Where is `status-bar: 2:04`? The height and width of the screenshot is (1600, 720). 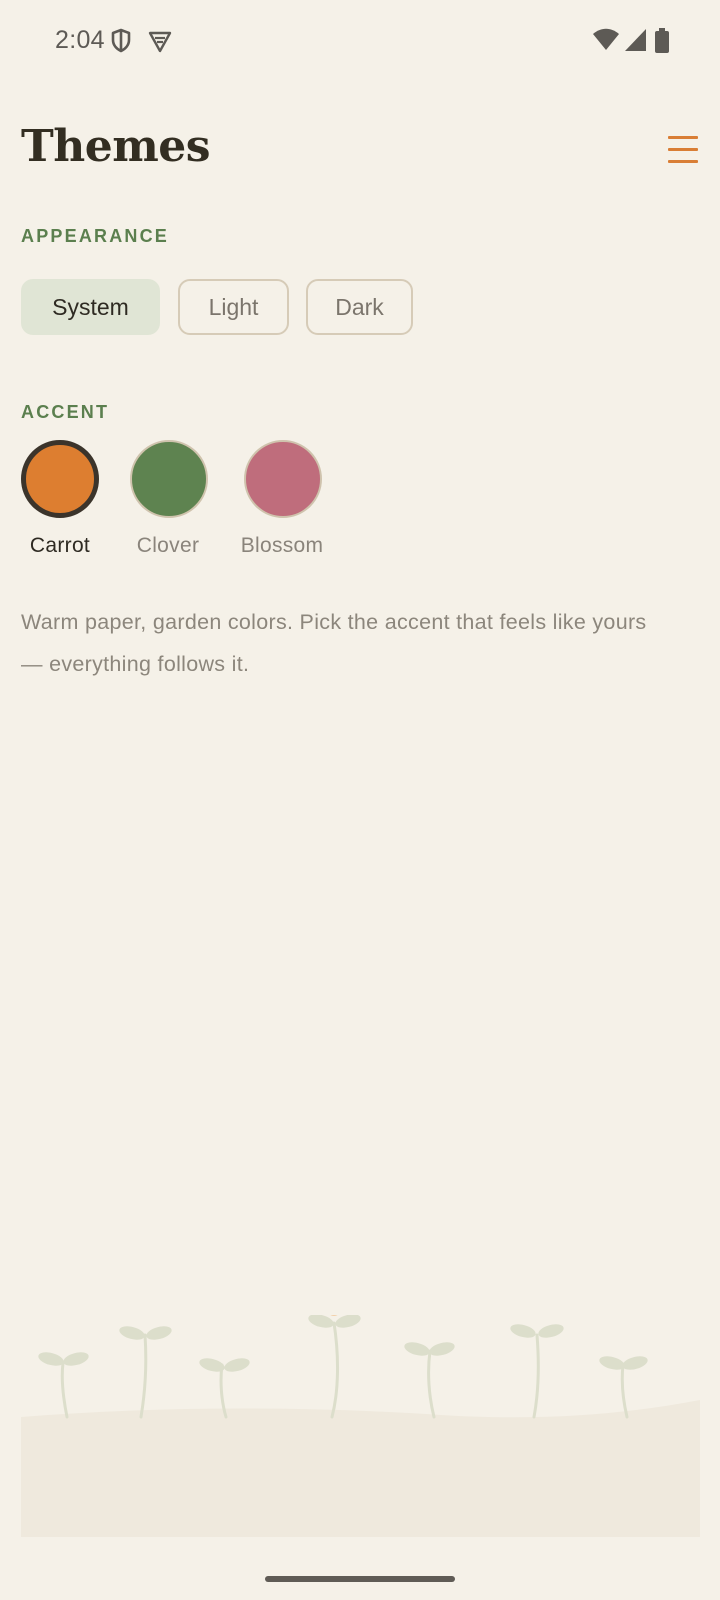 status-bar: 2:04 is located at coordinates (360, 43).